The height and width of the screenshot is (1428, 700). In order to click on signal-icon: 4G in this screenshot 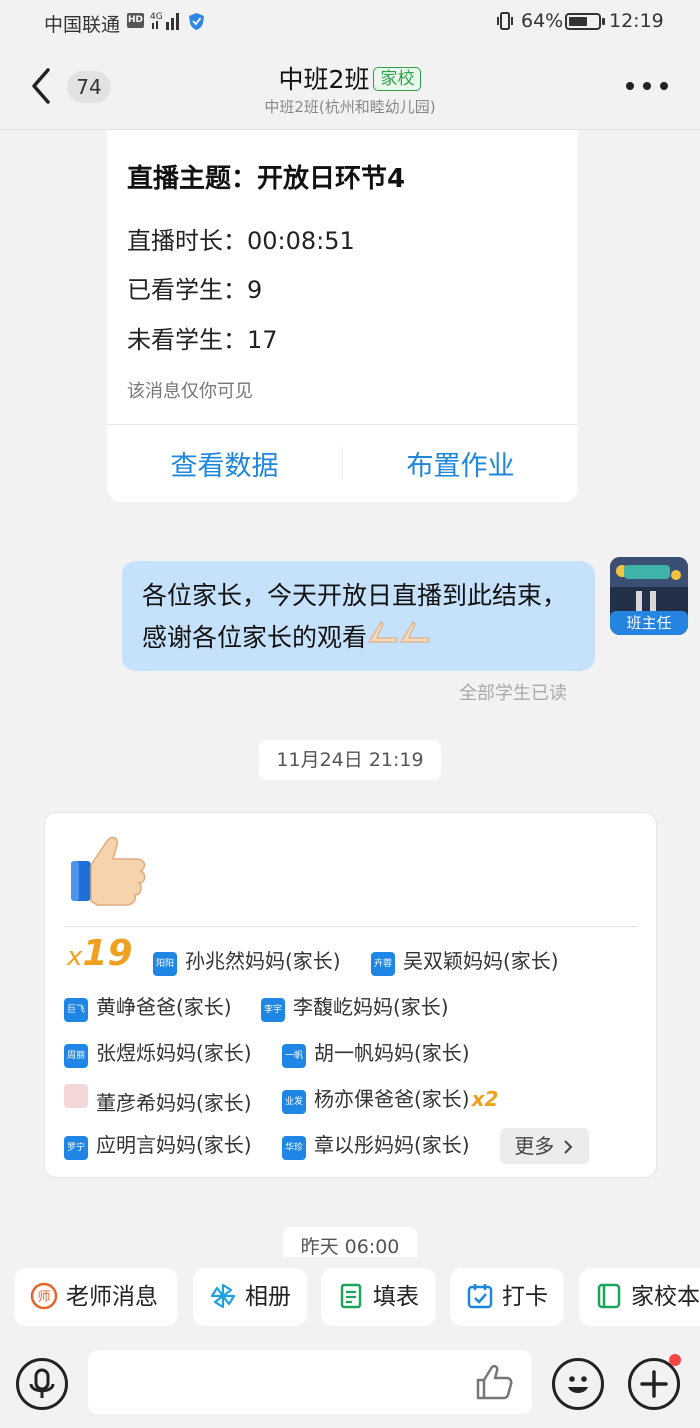, I will do `click(164, 21)`.